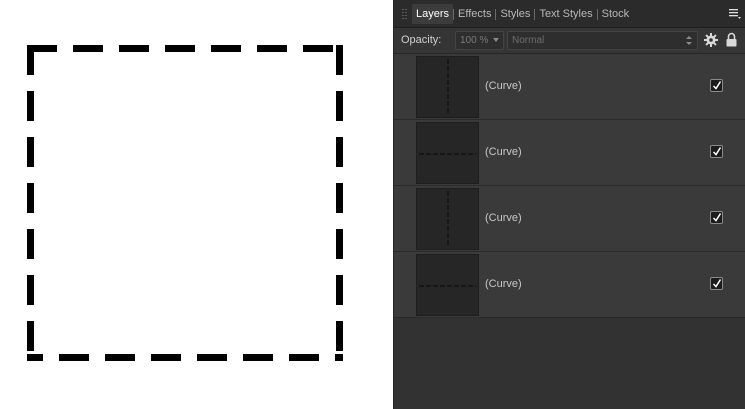 The width and height of the screenshot is (745, 409). What do you see at coordinates (515, 14) in the screenshot?
I see `tab-styles: Styles` at bounding box center [515, 14].